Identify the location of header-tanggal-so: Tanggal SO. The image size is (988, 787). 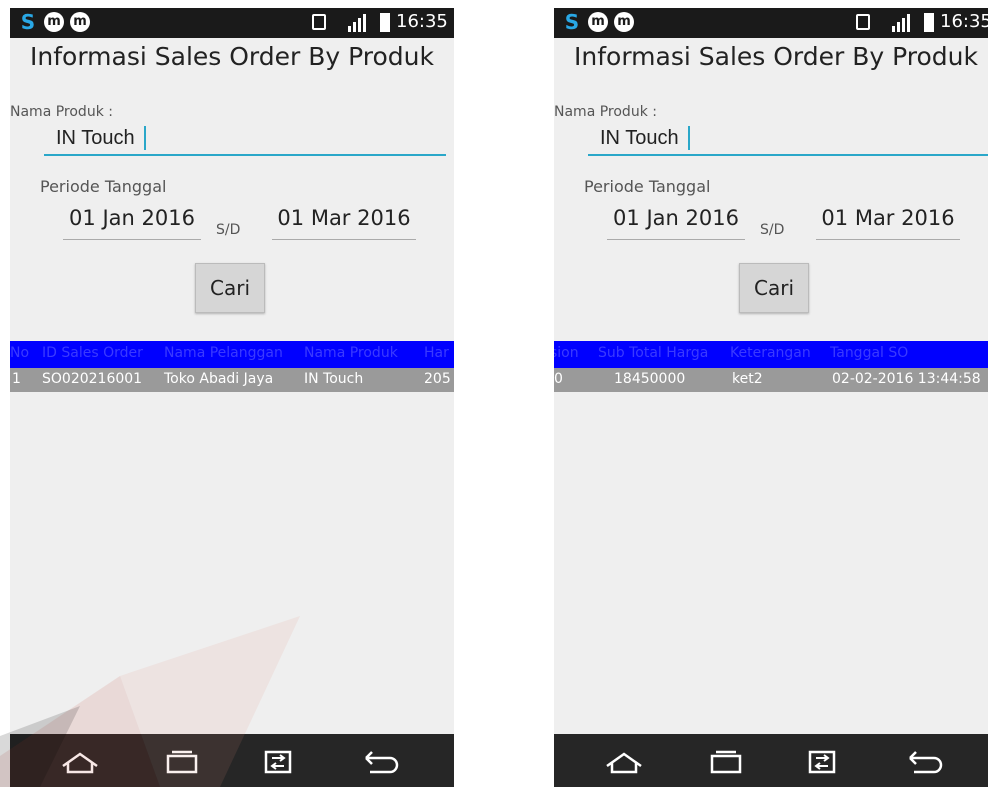
(869, 353).